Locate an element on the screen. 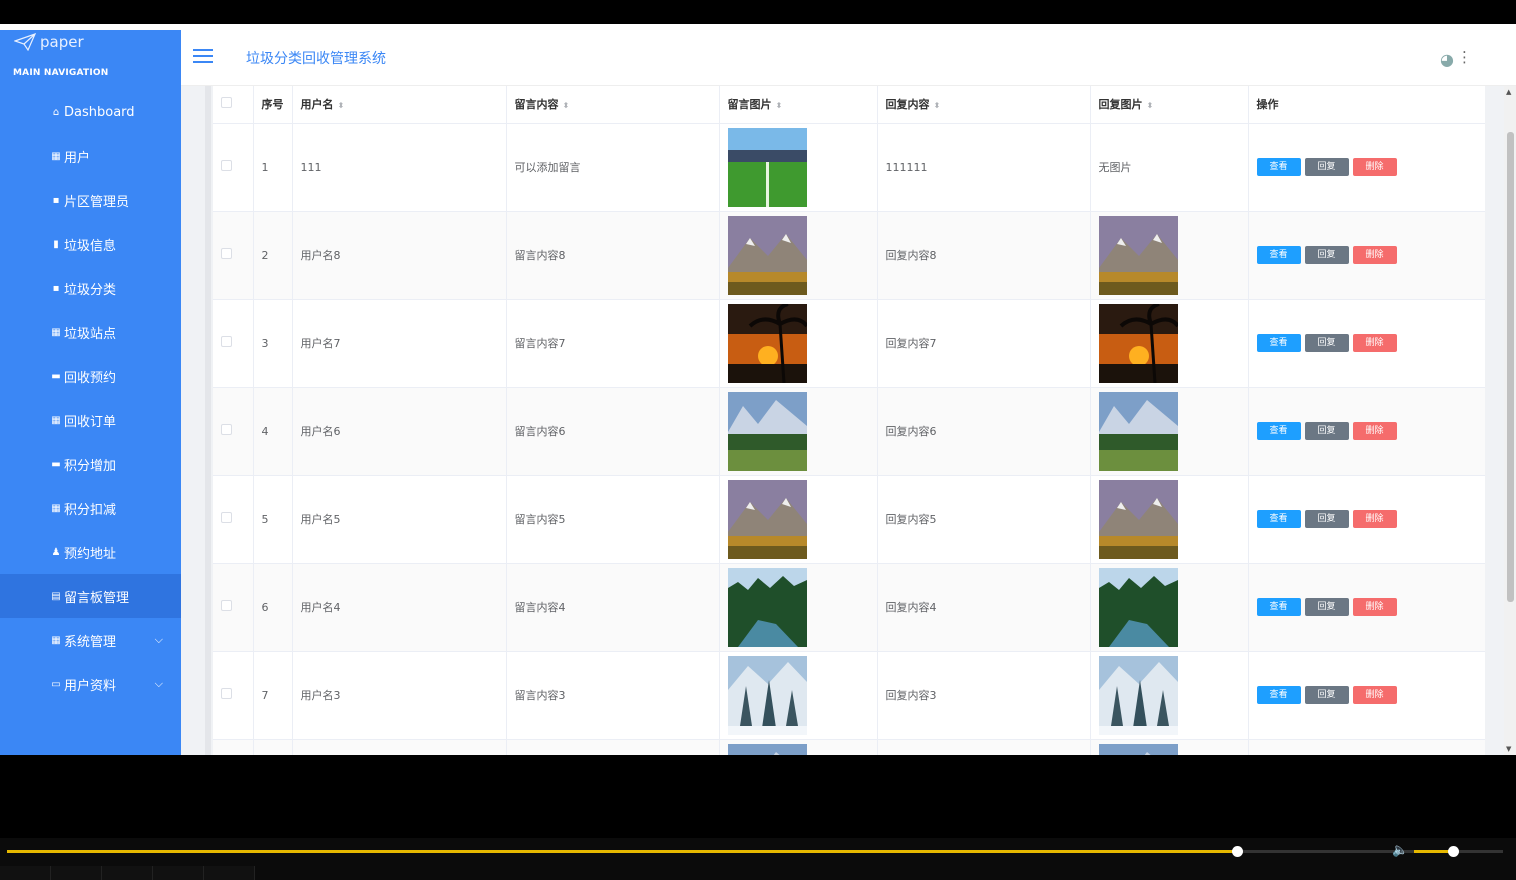 This screenshot has width=1516, height=880. vertical-scrollbar: ▲ ▼ is located at coordinates (1510, 420).